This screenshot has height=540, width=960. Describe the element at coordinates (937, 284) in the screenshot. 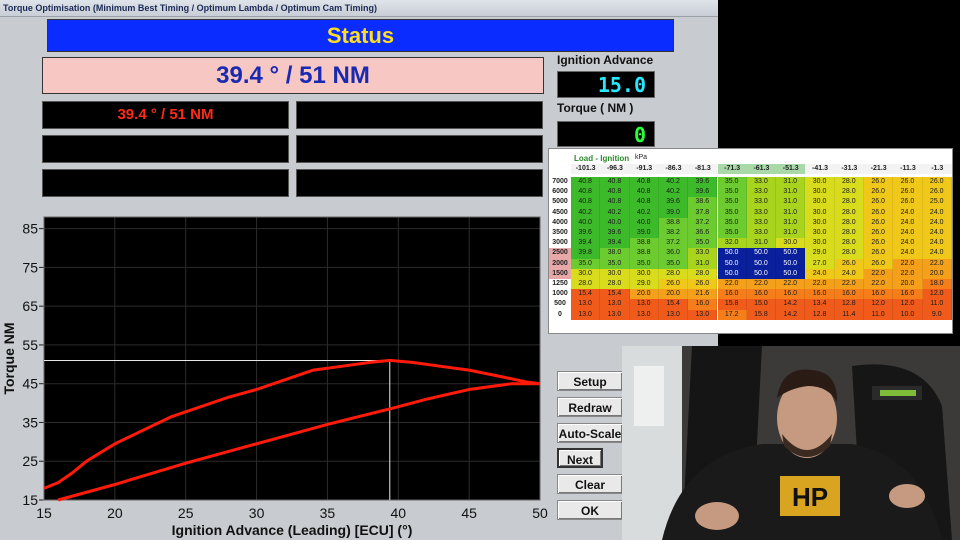

I see `table-cell: 18.0` at that location.